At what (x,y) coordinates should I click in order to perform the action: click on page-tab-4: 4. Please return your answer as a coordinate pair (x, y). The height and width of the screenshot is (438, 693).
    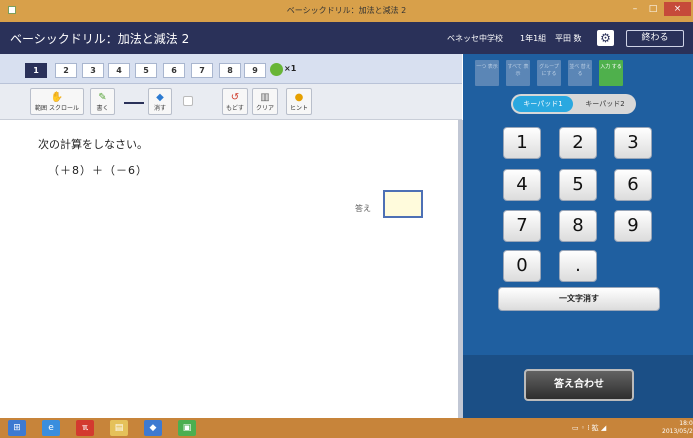
    Looking at the image, I should click on (119, 70).